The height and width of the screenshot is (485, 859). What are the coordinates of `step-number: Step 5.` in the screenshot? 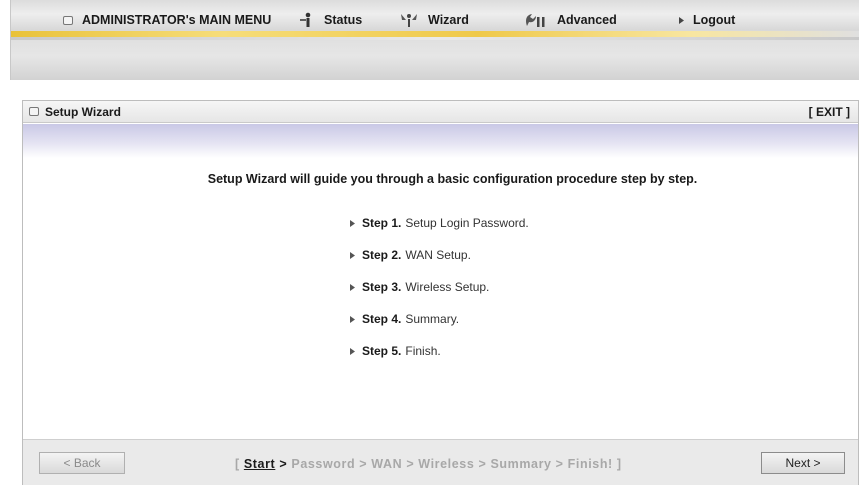 It's located at (382, 351).